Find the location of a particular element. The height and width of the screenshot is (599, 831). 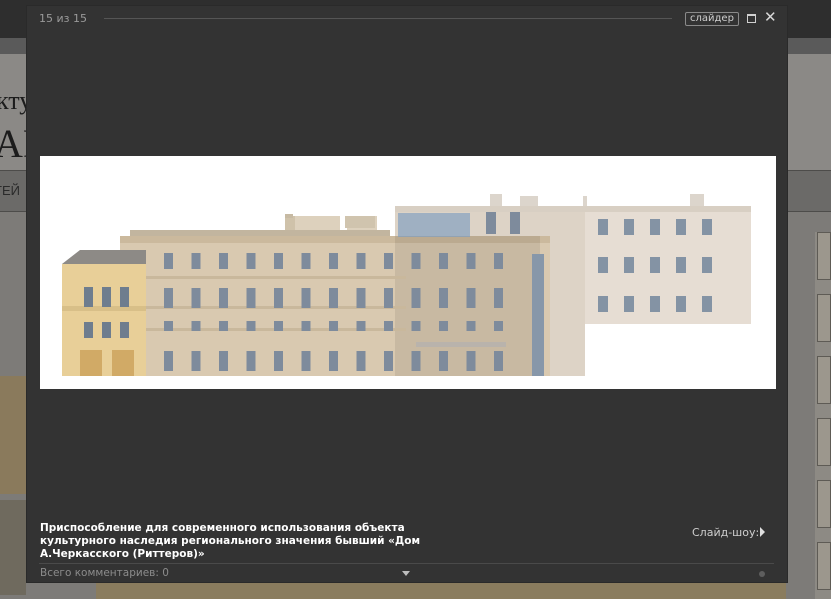

background-nav-item: ТЕЙ is located at coordinates (10, 190).